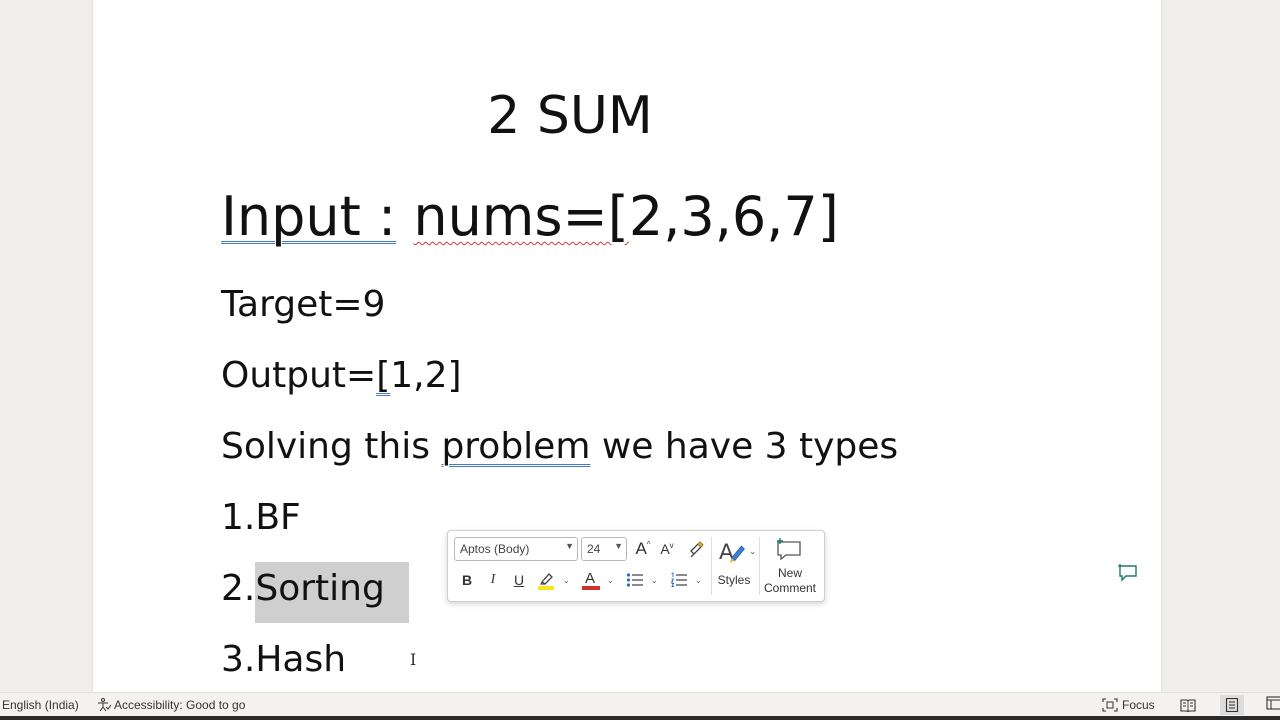 The height and width of the screenshot is (720, 1280). What do you see at coordinates (299, 375) in the screenshot?
I see `output-prefix: Output=` at bounding box center [299, 375].